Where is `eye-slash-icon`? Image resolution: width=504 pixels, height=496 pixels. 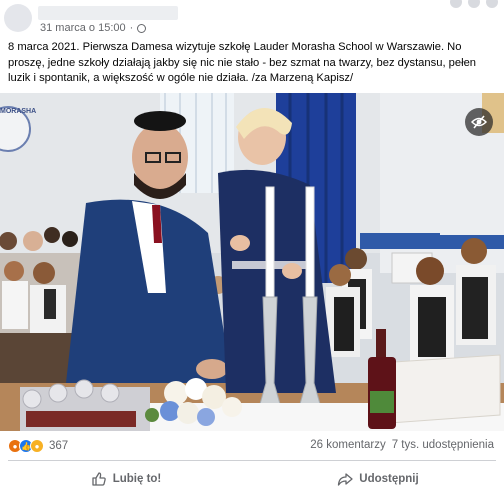 eye-slash-icon is located at coordinates (479, 122).